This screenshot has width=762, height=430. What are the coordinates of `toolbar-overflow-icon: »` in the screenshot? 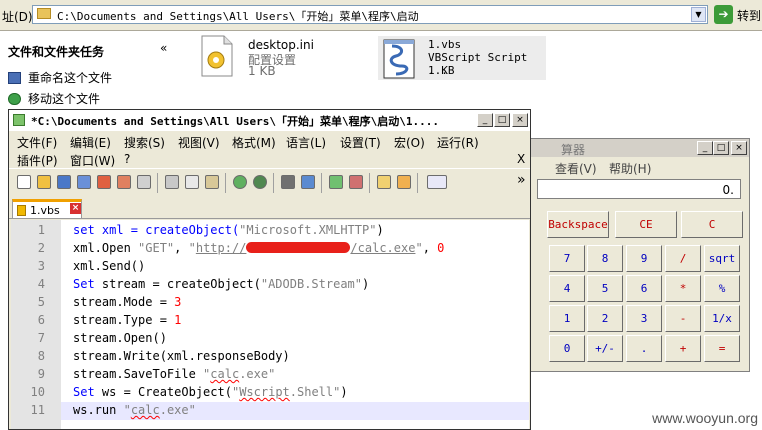 It's located at (521, 180).